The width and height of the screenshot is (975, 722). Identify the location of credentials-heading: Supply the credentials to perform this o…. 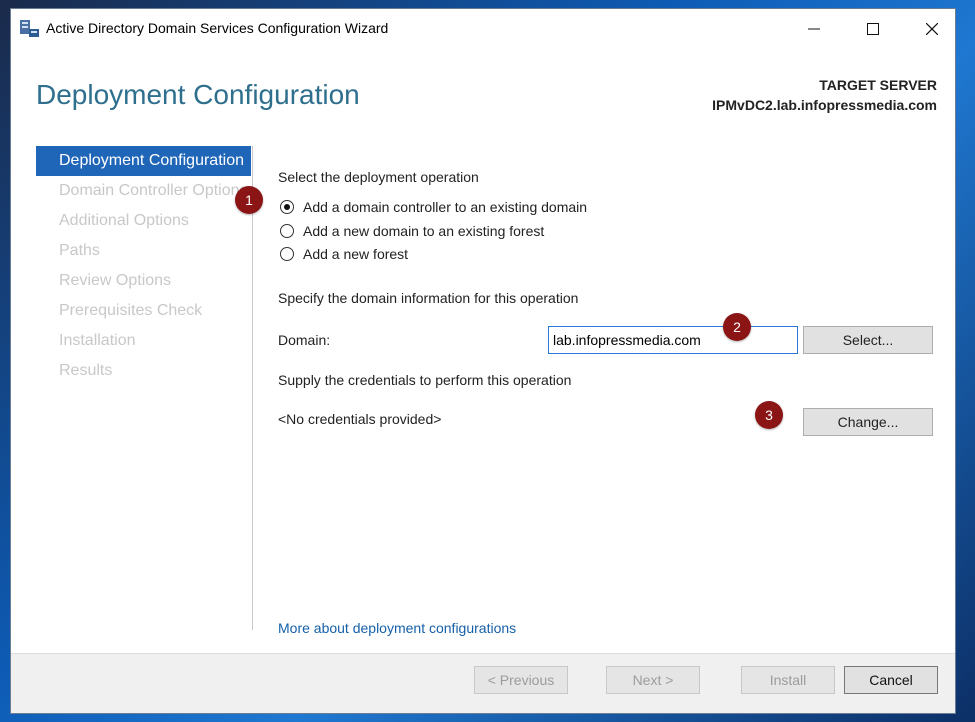
(425, 380).